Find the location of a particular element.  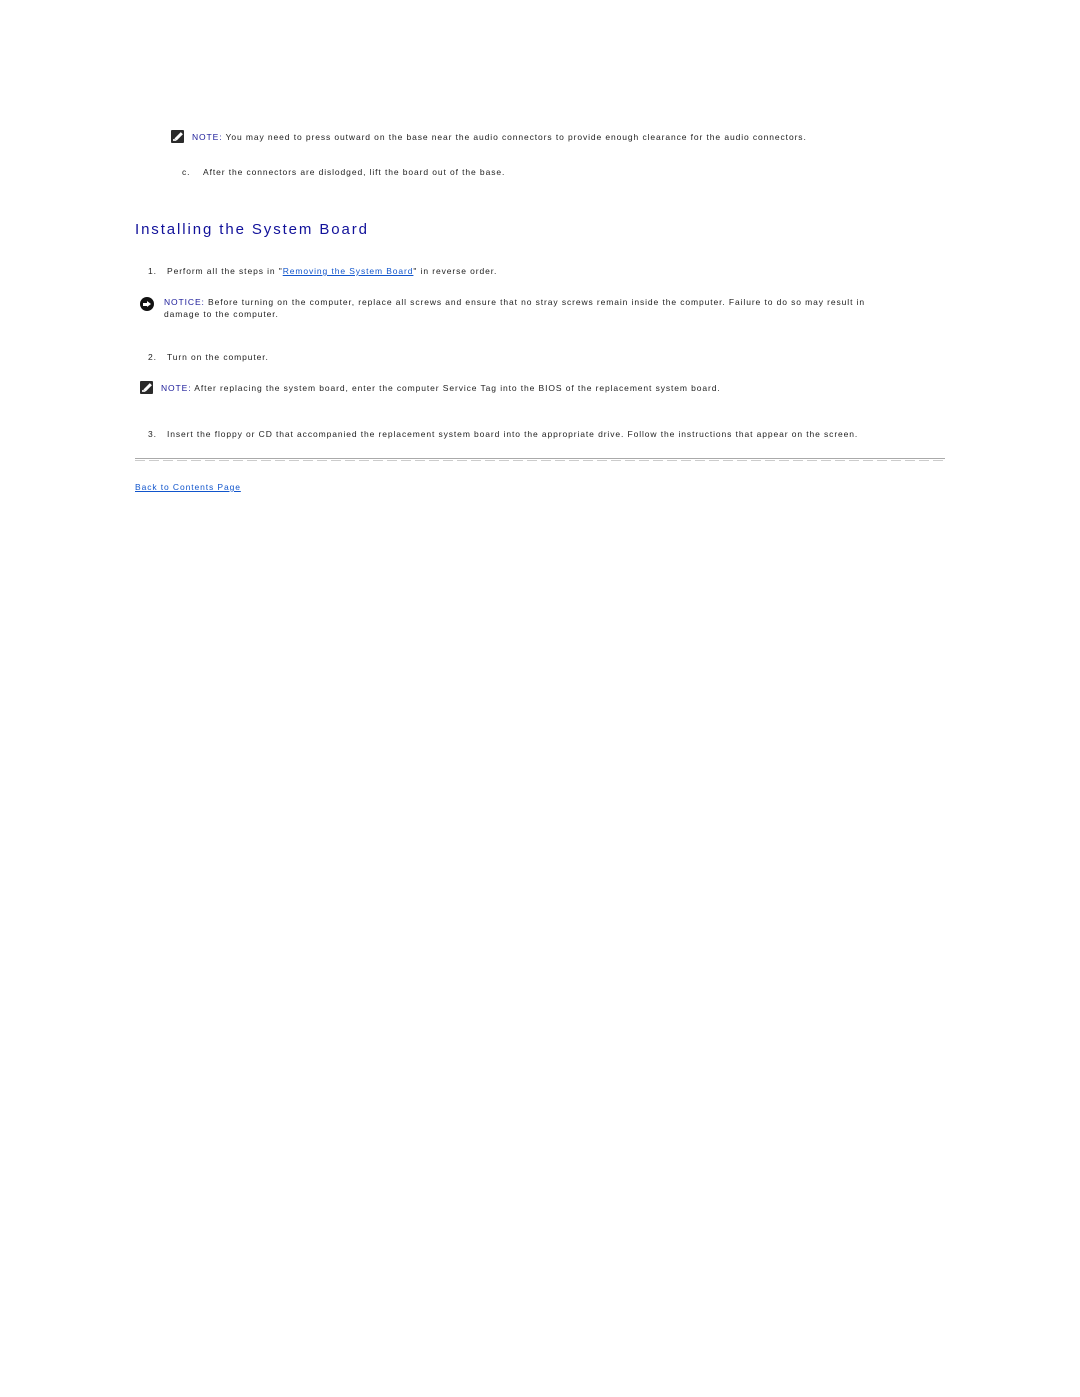

note-2-label: NOTE: is located at coordinates (176, 388).